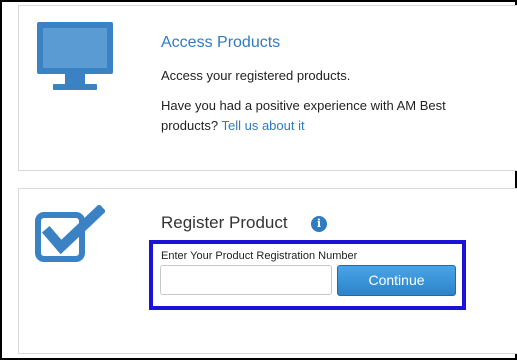 Image resolution: width=517 pixels, height=360 pixels. I want to click on register-product-title: Register Product, so click(224, 222).